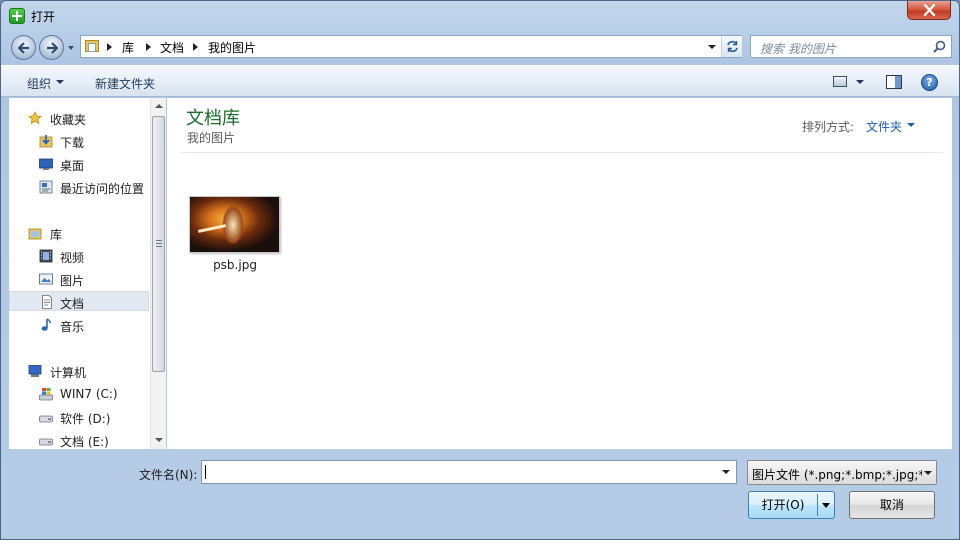 Image resolution: width=960 pixels, height=540 pixels. Describe the element at coordinates (469, 472) in the screenshot. I see `filename-input` at that location.